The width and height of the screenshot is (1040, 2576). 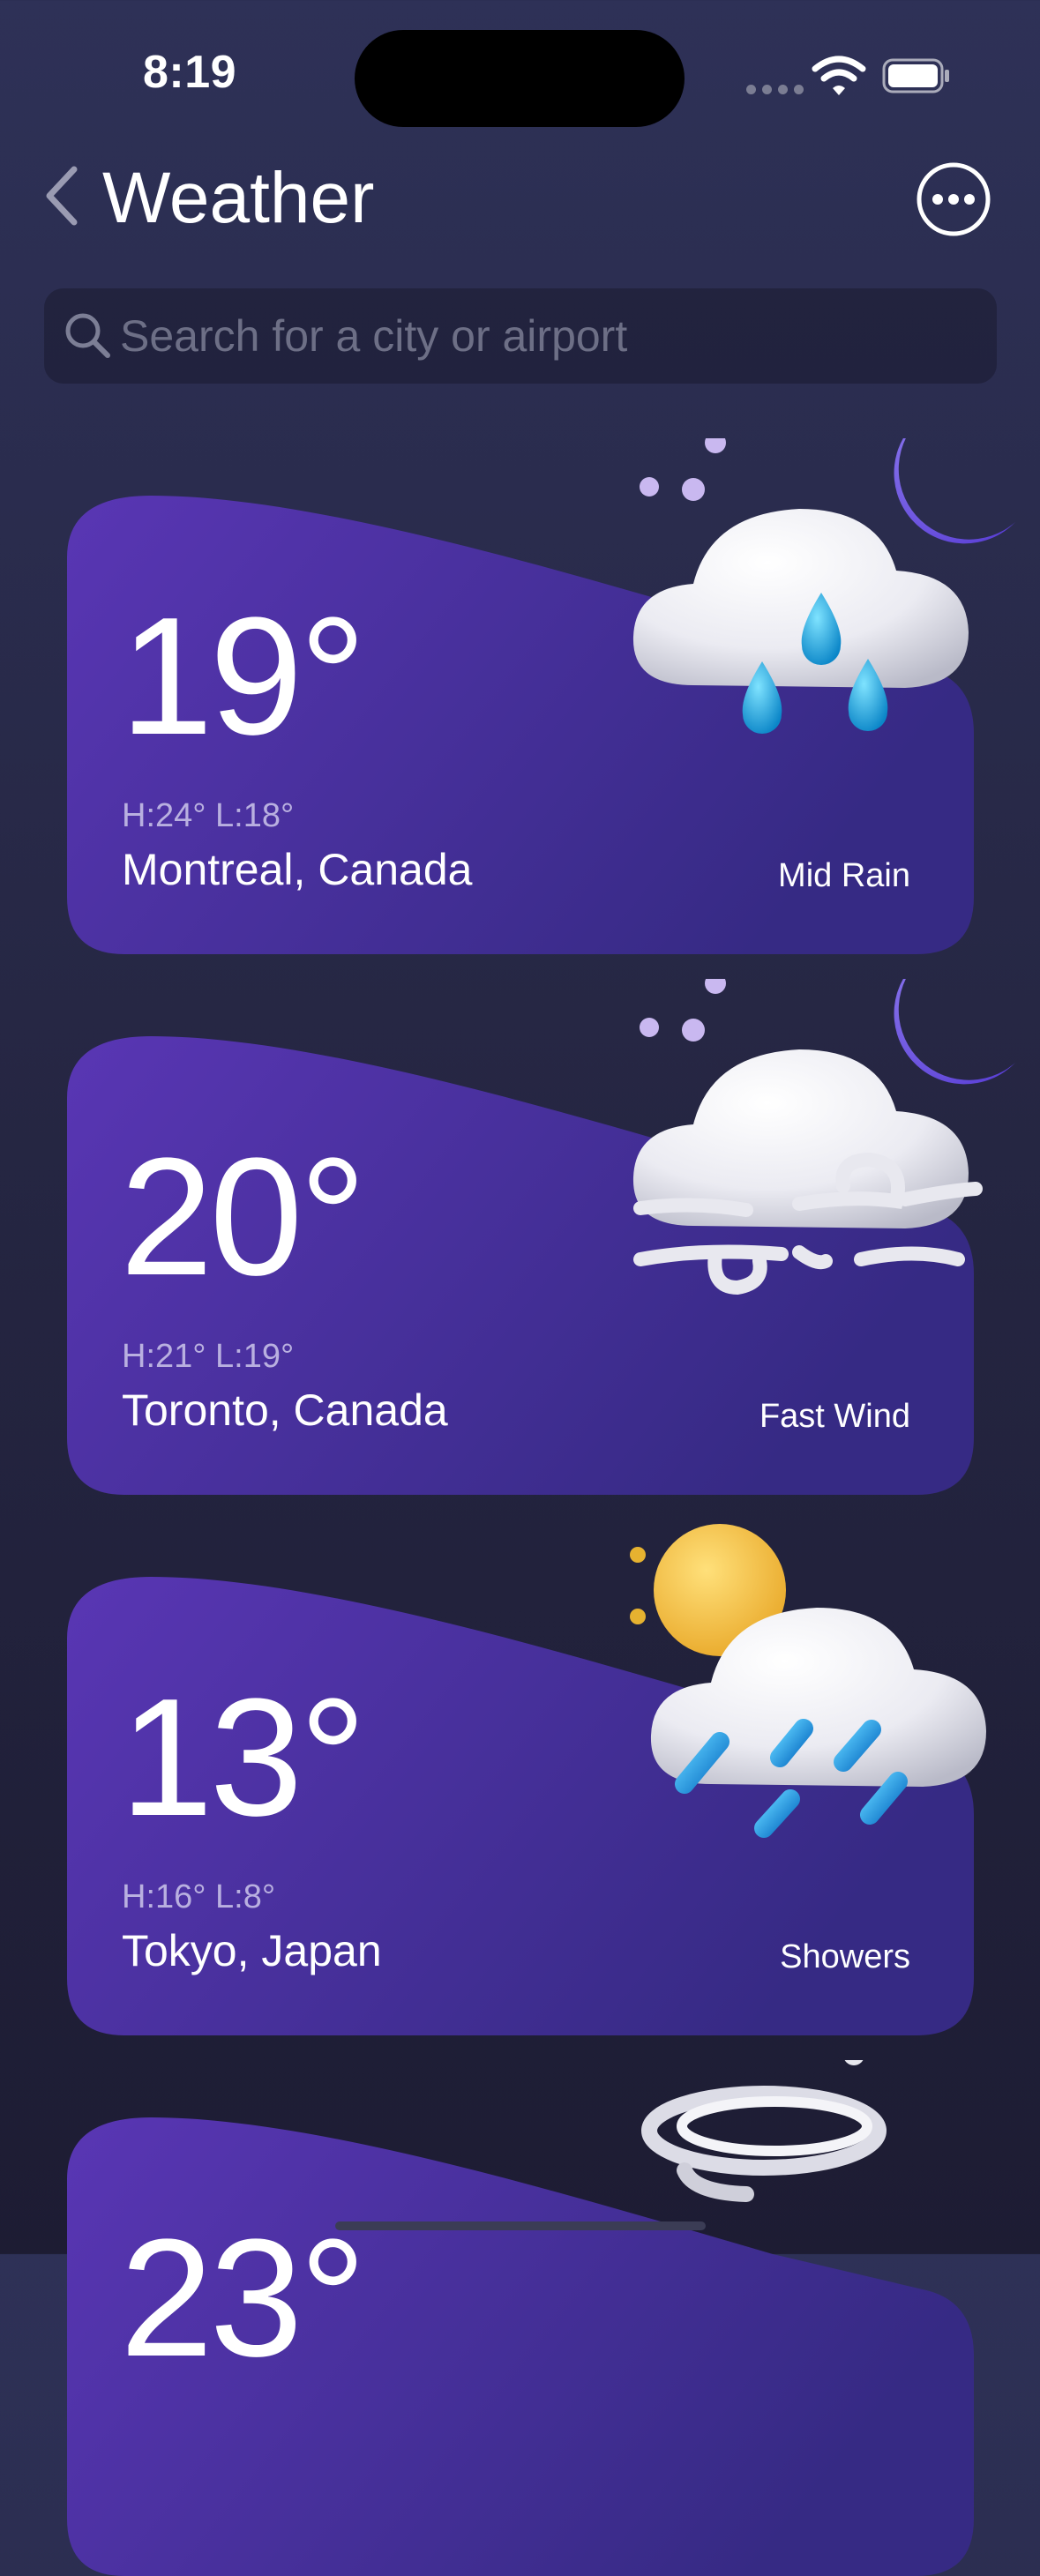 I want to click on page-title: Weather, so click(x=238, y=198).